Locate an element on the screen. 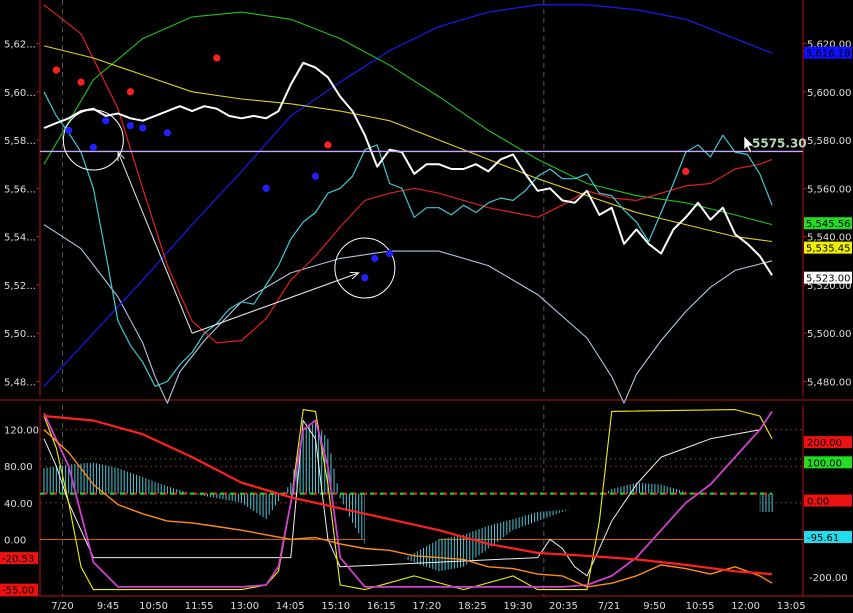  time-tick-label: 13:00 is located at coordinates (244, 606).